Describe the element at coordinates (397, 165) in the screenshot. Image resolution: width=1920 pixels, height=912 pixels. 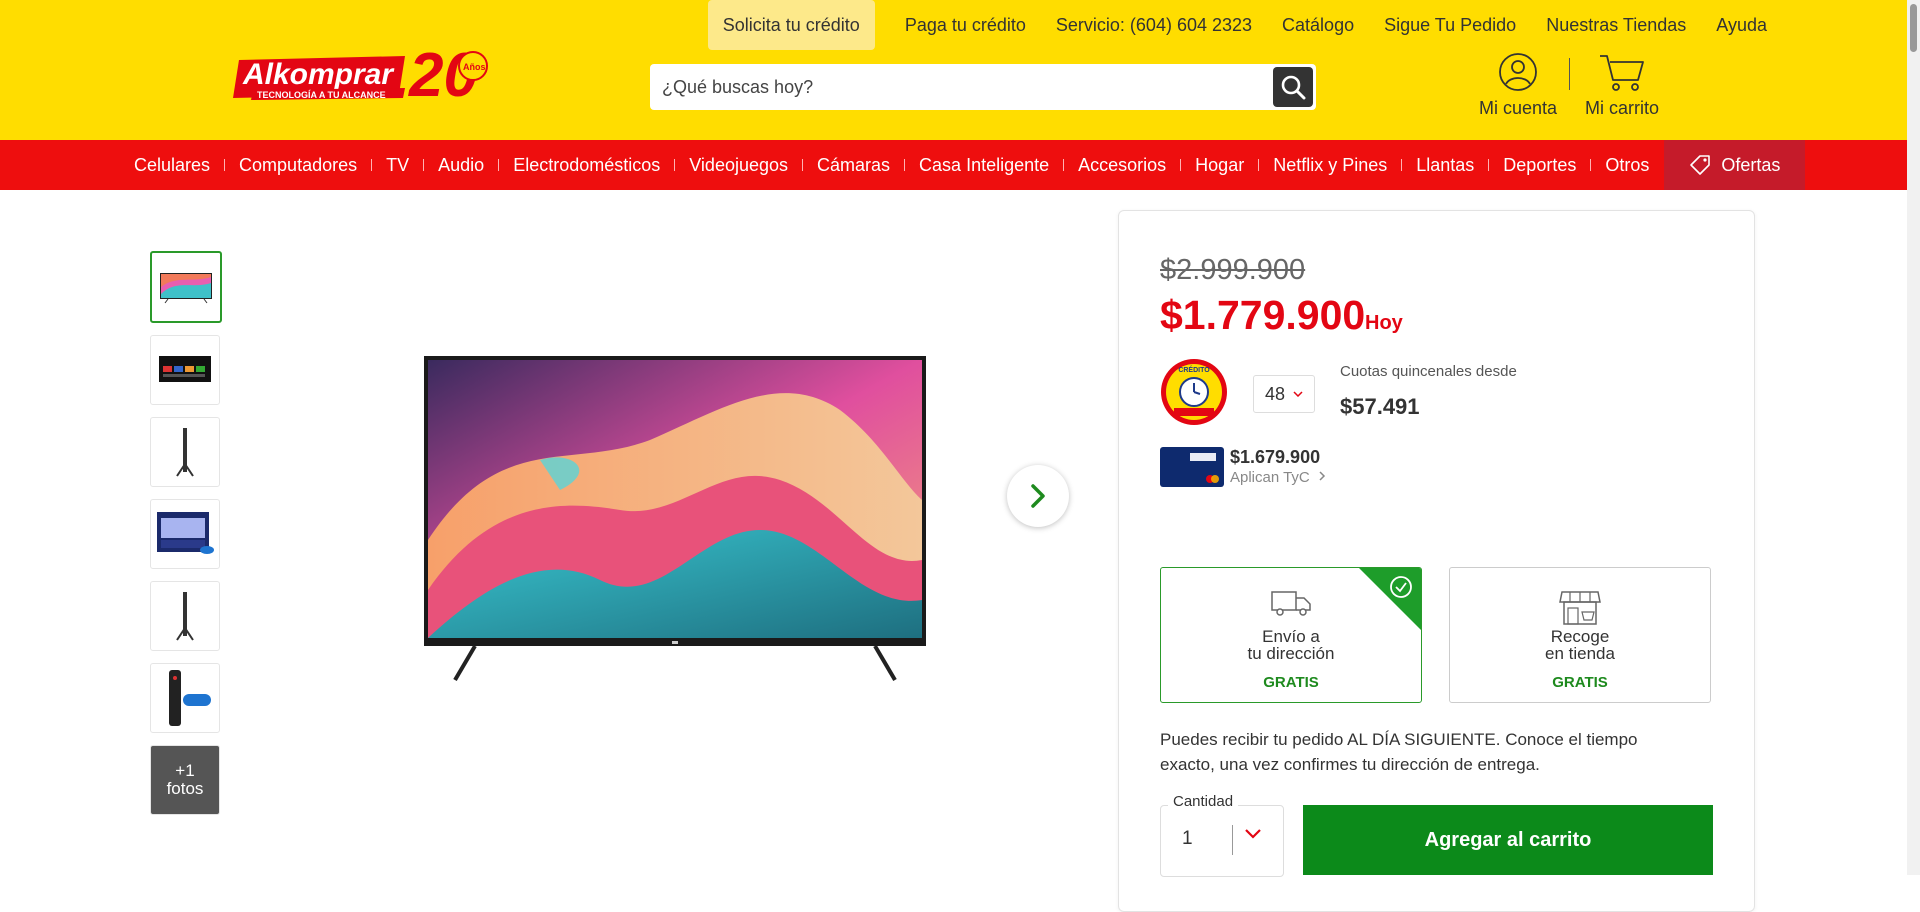
I see `nav-tv: TV` at that location.